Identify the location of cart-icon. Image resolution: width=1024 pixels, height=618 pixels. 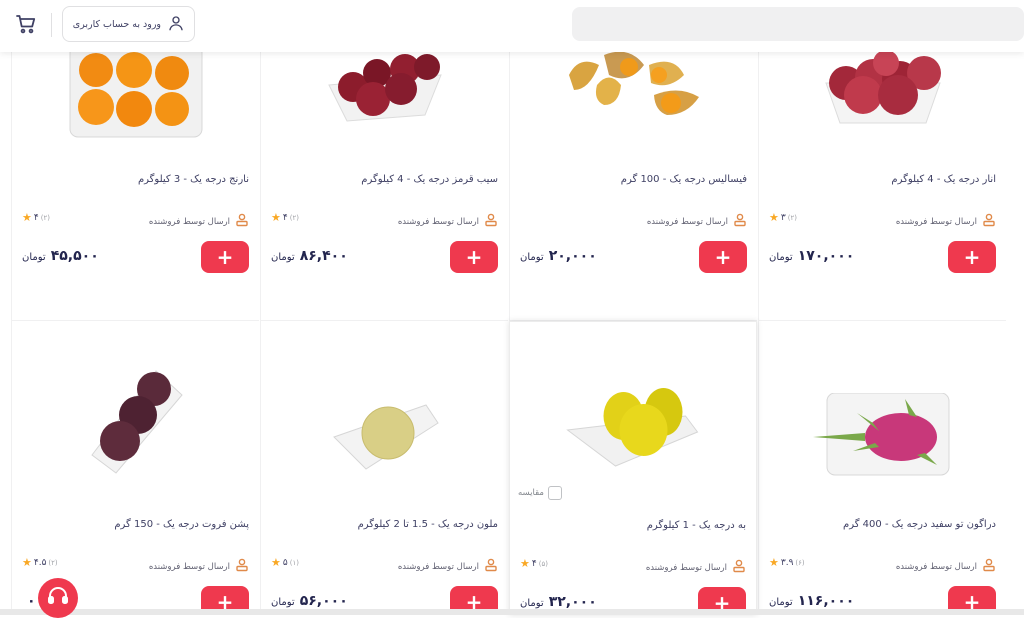
(26, 24).